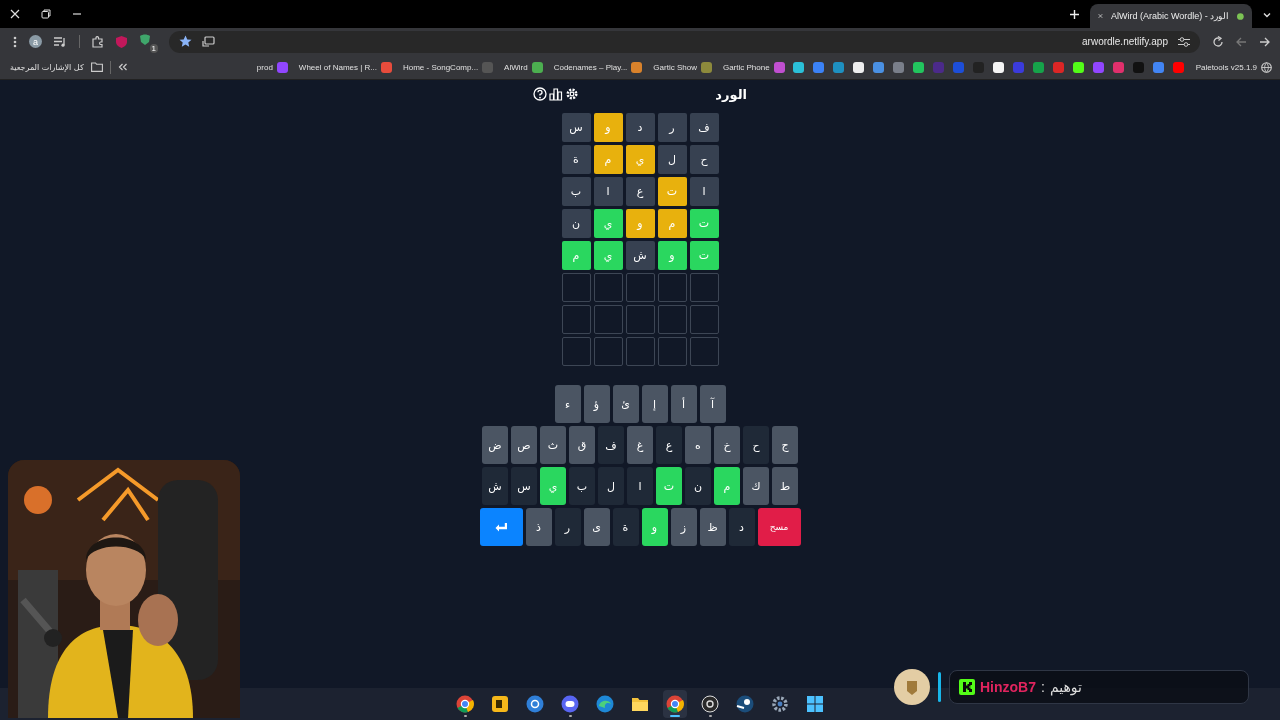 This screenshot has height=720, width=1280. I want to click on key-button: ص, so click(524, 445).